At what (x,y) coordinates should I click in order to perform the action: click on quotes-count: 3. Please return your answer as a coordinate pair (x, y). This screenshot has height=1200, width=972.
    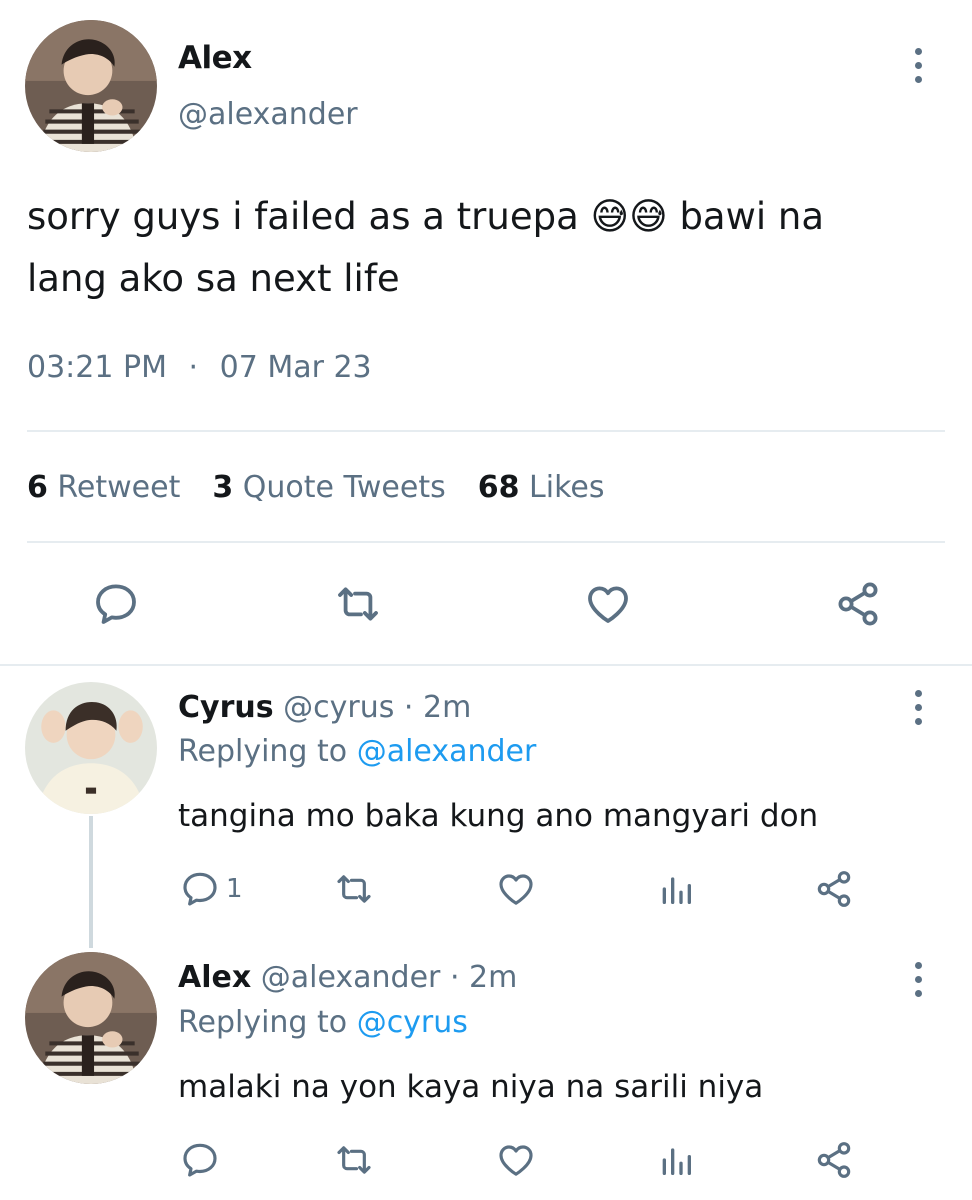
    Looking at the image, I should click on (223, 487).